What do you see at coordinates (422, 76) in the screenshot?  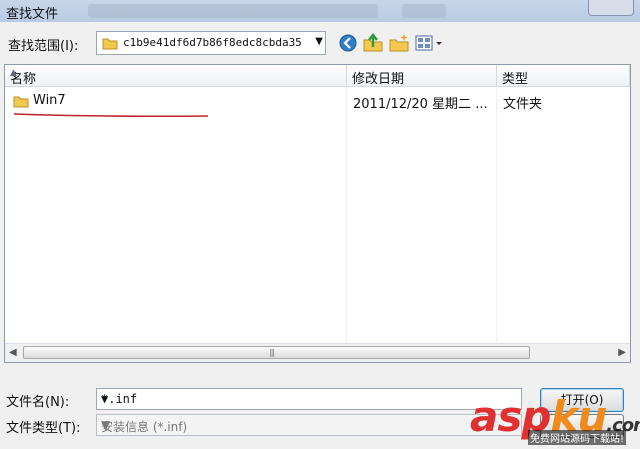 I see `column-header-date: 修改日期` at bounding box center [422, 76].